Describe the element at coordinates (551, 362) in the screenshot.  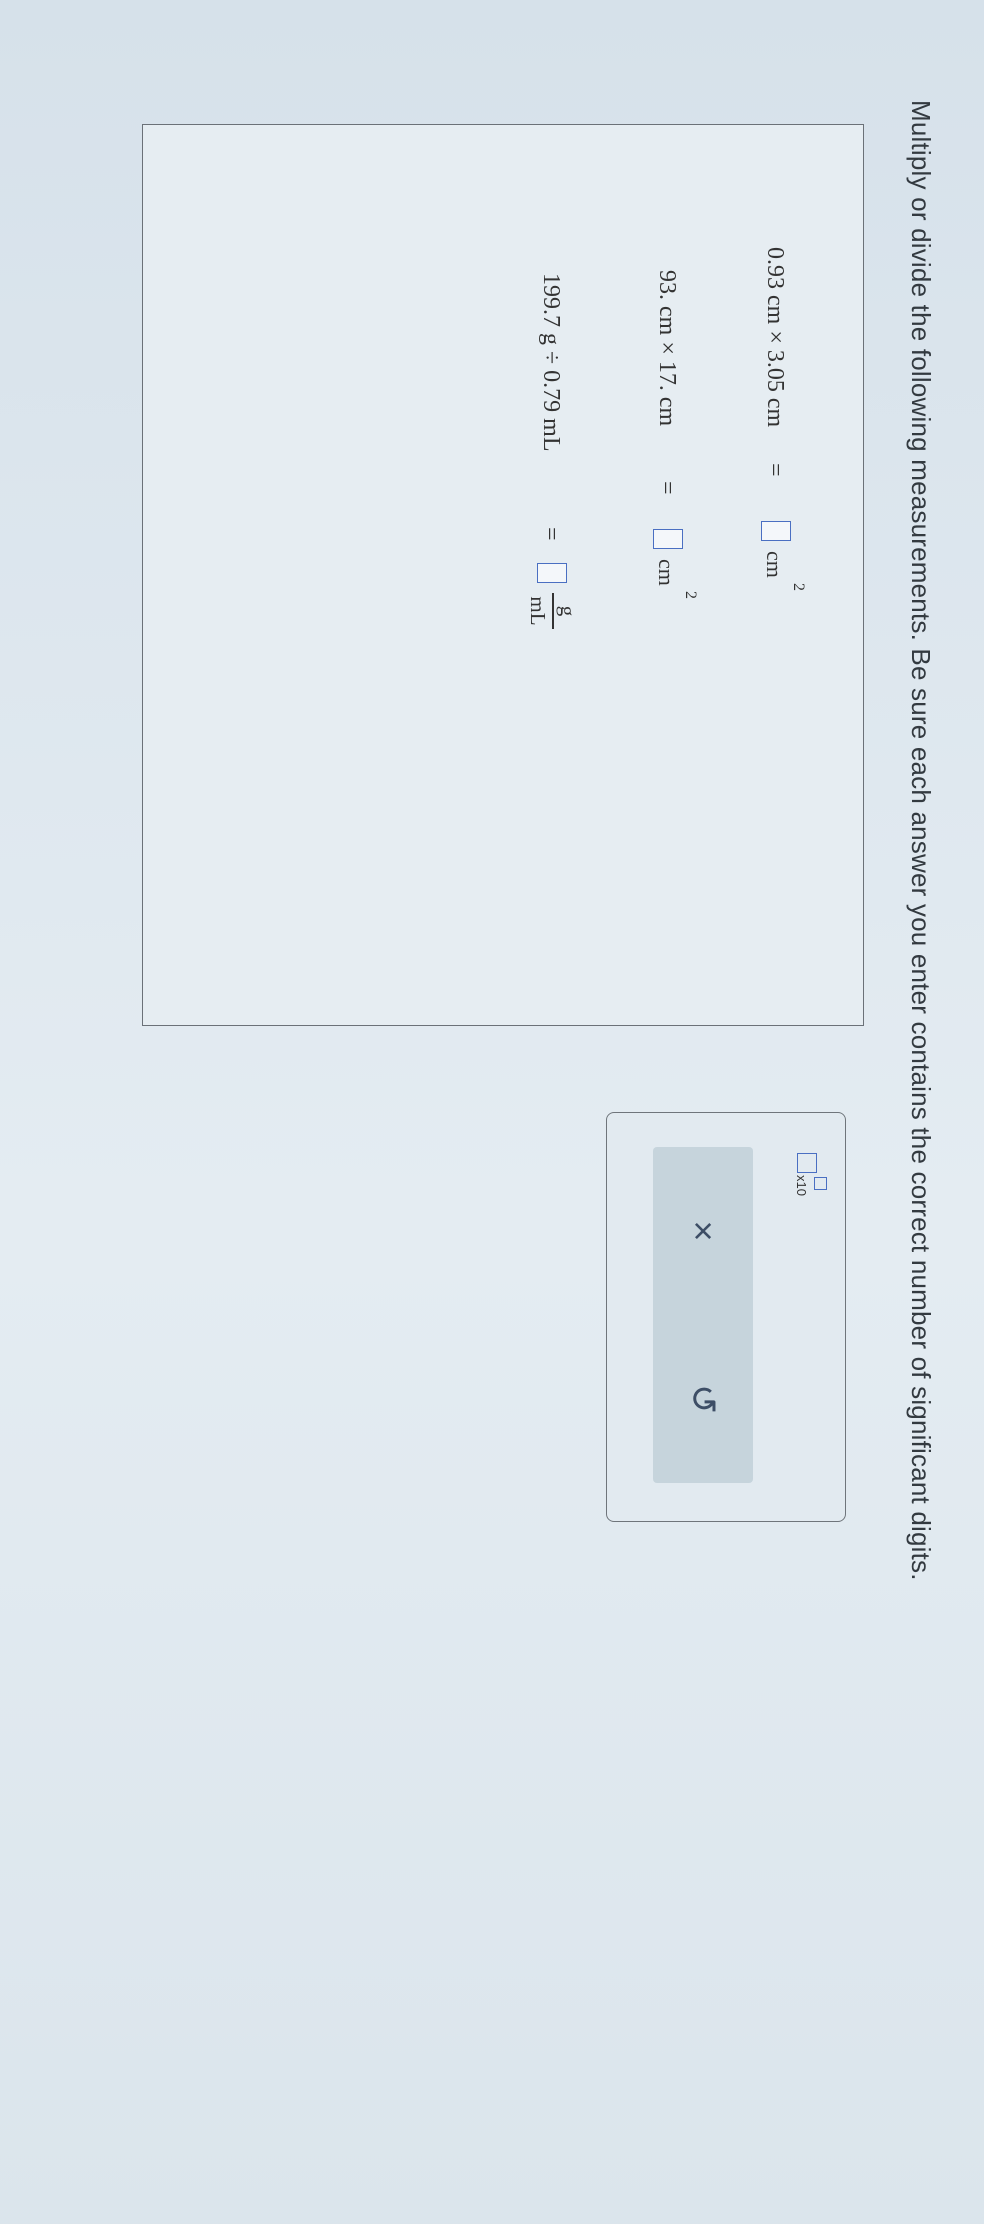
I see `question-3-expression: 199.7 g ÷ 0.79 mL` at that location.